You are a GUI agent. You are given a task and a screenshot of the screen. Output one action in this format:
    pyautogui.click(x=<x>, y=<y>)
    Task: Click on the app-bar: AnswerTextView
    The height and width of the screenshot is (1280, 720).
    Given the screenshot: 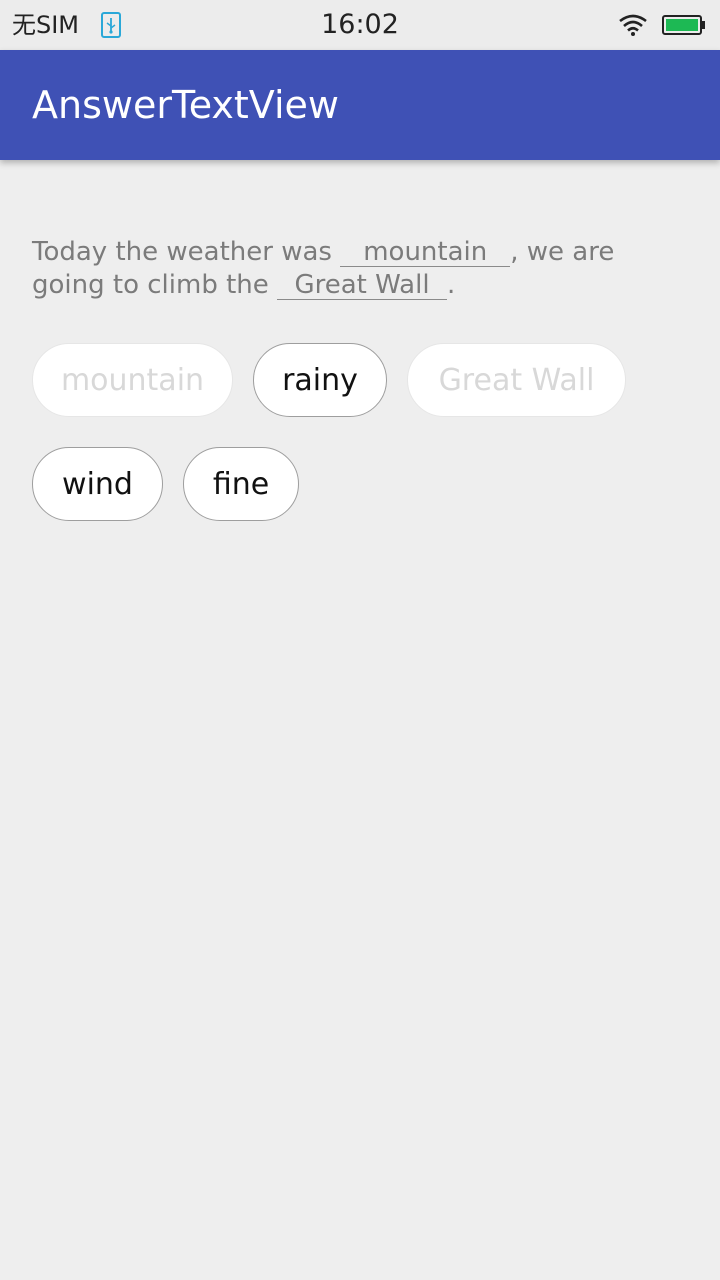 What is the action you would take?
    pyautogui.click(x=360, y=105)
    